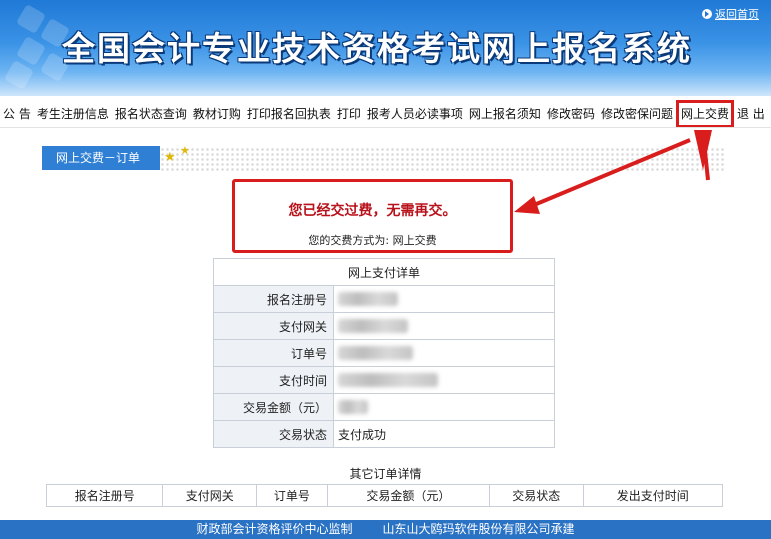  I want to click on detail-label: 交易状态, so click(273, 434).